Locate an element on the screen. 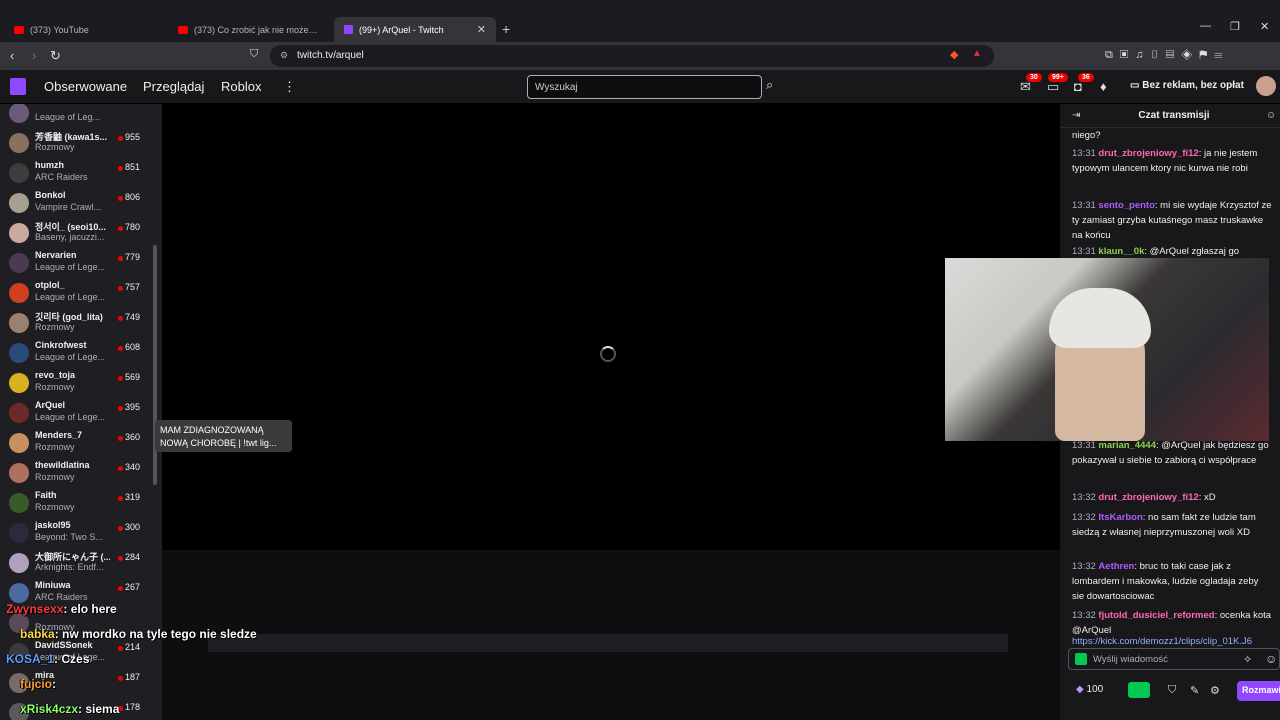 The image size is (1280, 720). sidebar-channel: Cinkrofwest League of Lege... 608 is located at coordinates (75, 353).